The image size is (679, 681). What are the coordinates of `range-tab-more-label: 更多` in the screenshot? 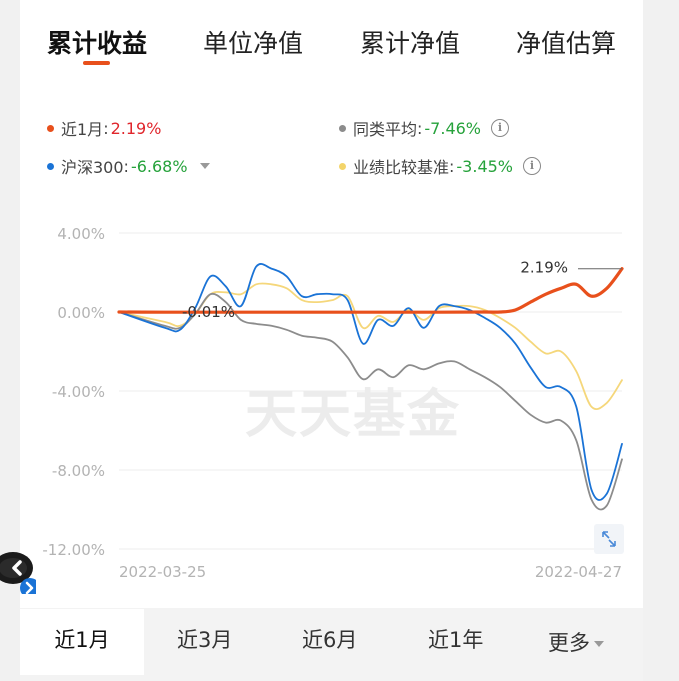 It's located at (569, 643).